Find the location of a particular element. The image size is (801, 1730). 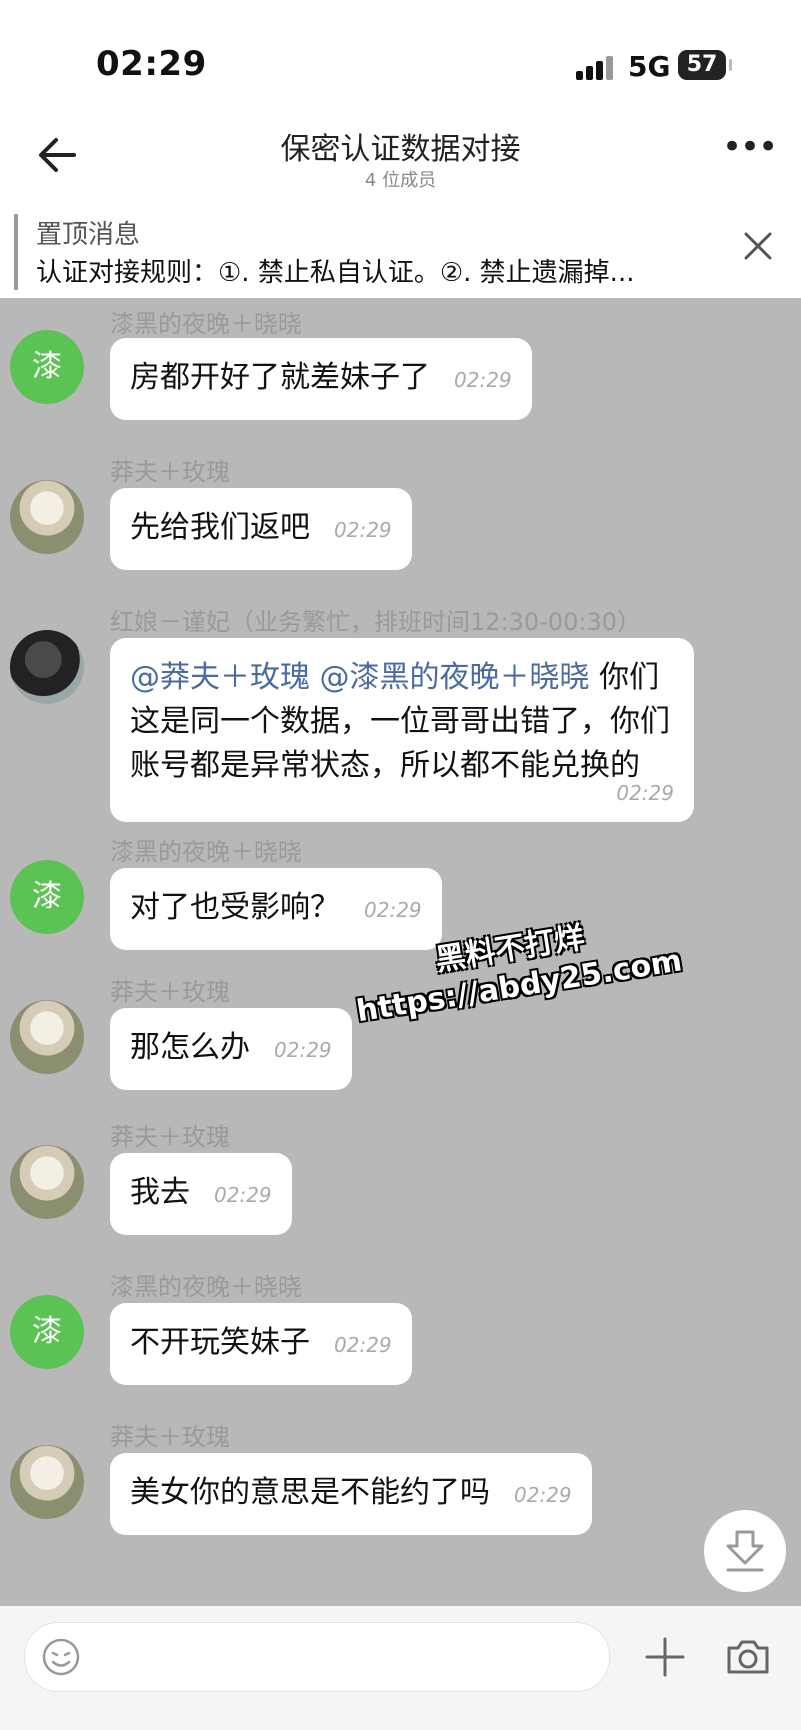

pinned-bar is located at coordinates (16, 252).